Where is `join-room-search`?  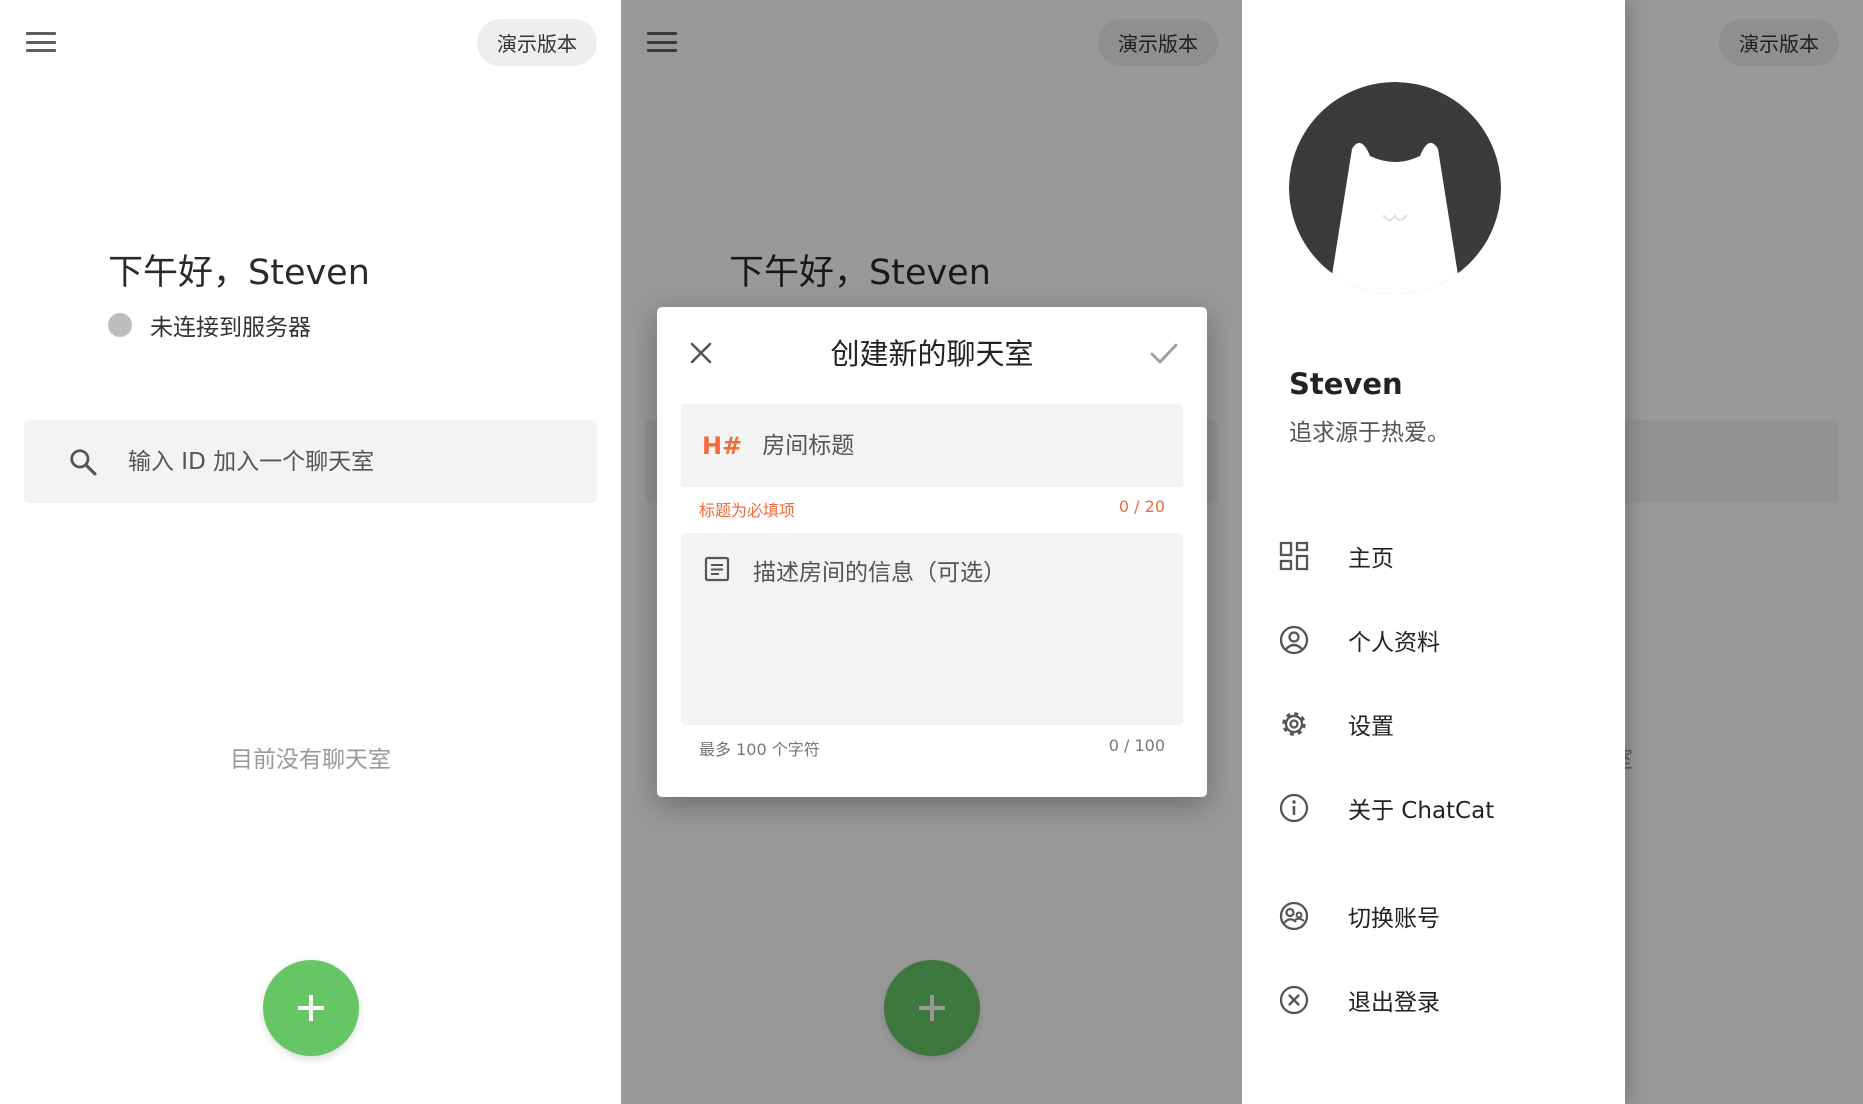 join-room-search is located at coordinates (310, 461).